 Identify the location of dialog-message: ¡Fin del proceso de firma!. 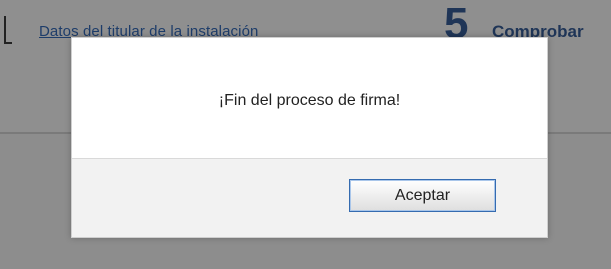
(309, 100).